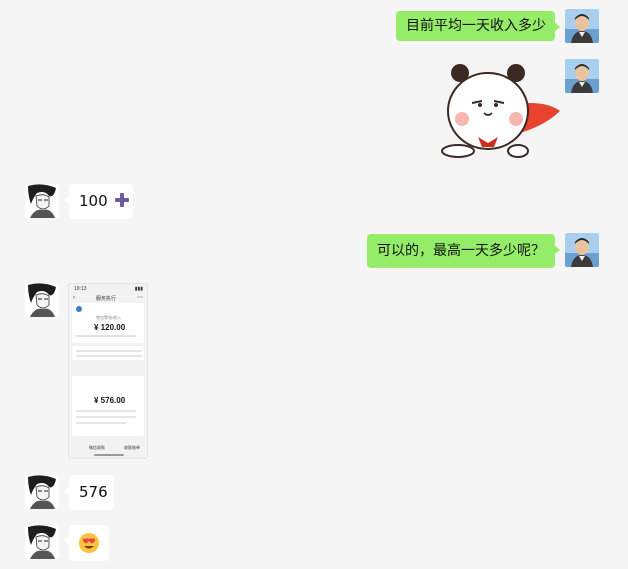  I want to click on bear-superhero-sticker, so click(498, 110).